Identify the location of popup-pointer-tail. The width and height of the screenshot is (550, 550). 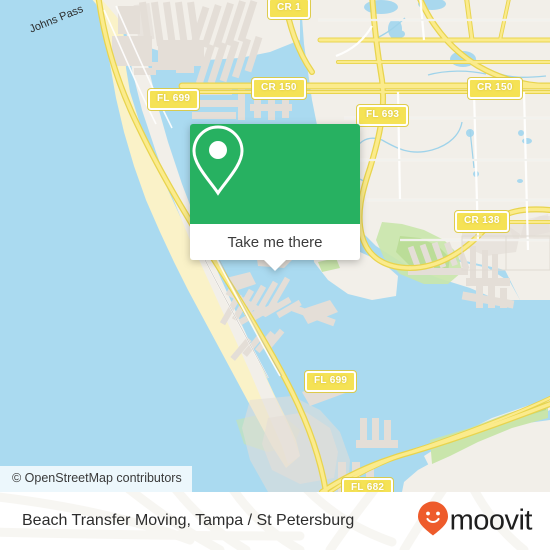
(275, 265).